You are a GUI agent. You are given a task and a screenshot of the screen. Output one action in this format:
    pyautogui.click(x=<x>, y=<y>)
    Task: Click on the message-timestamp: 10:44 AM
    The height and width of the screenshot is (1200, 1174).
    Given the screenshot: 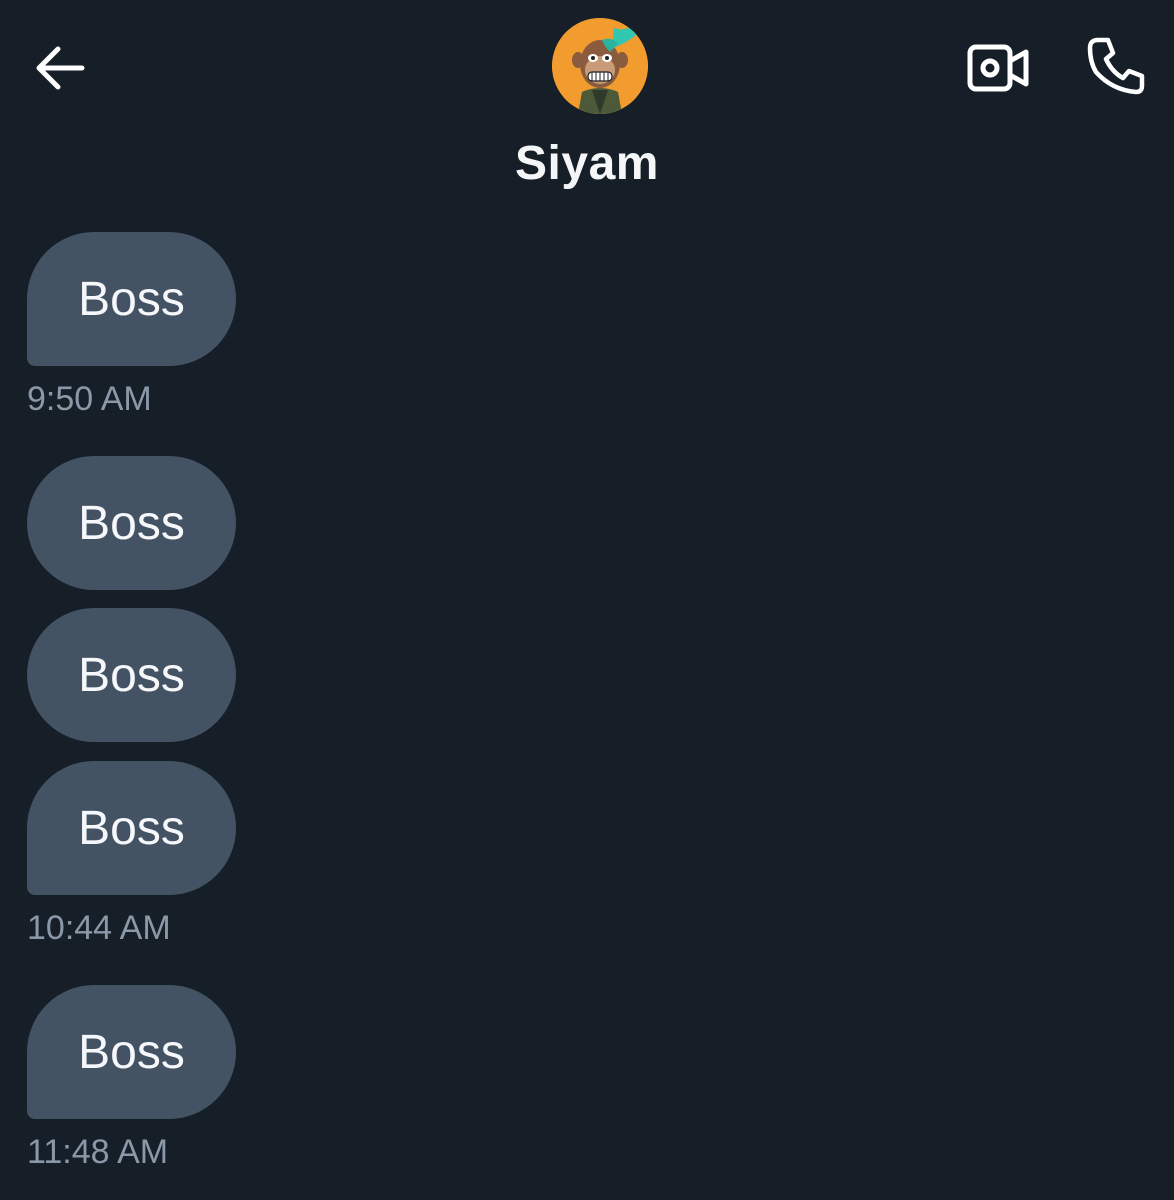 What is the action you would take?
    pyautogui.click(x=99, y=928)
    